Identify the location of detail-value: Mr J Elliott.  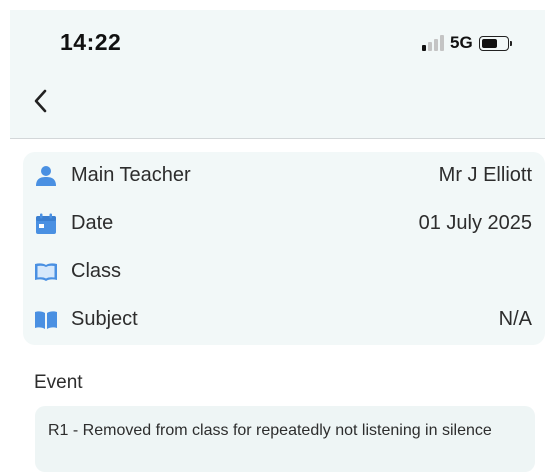
(485, 175).